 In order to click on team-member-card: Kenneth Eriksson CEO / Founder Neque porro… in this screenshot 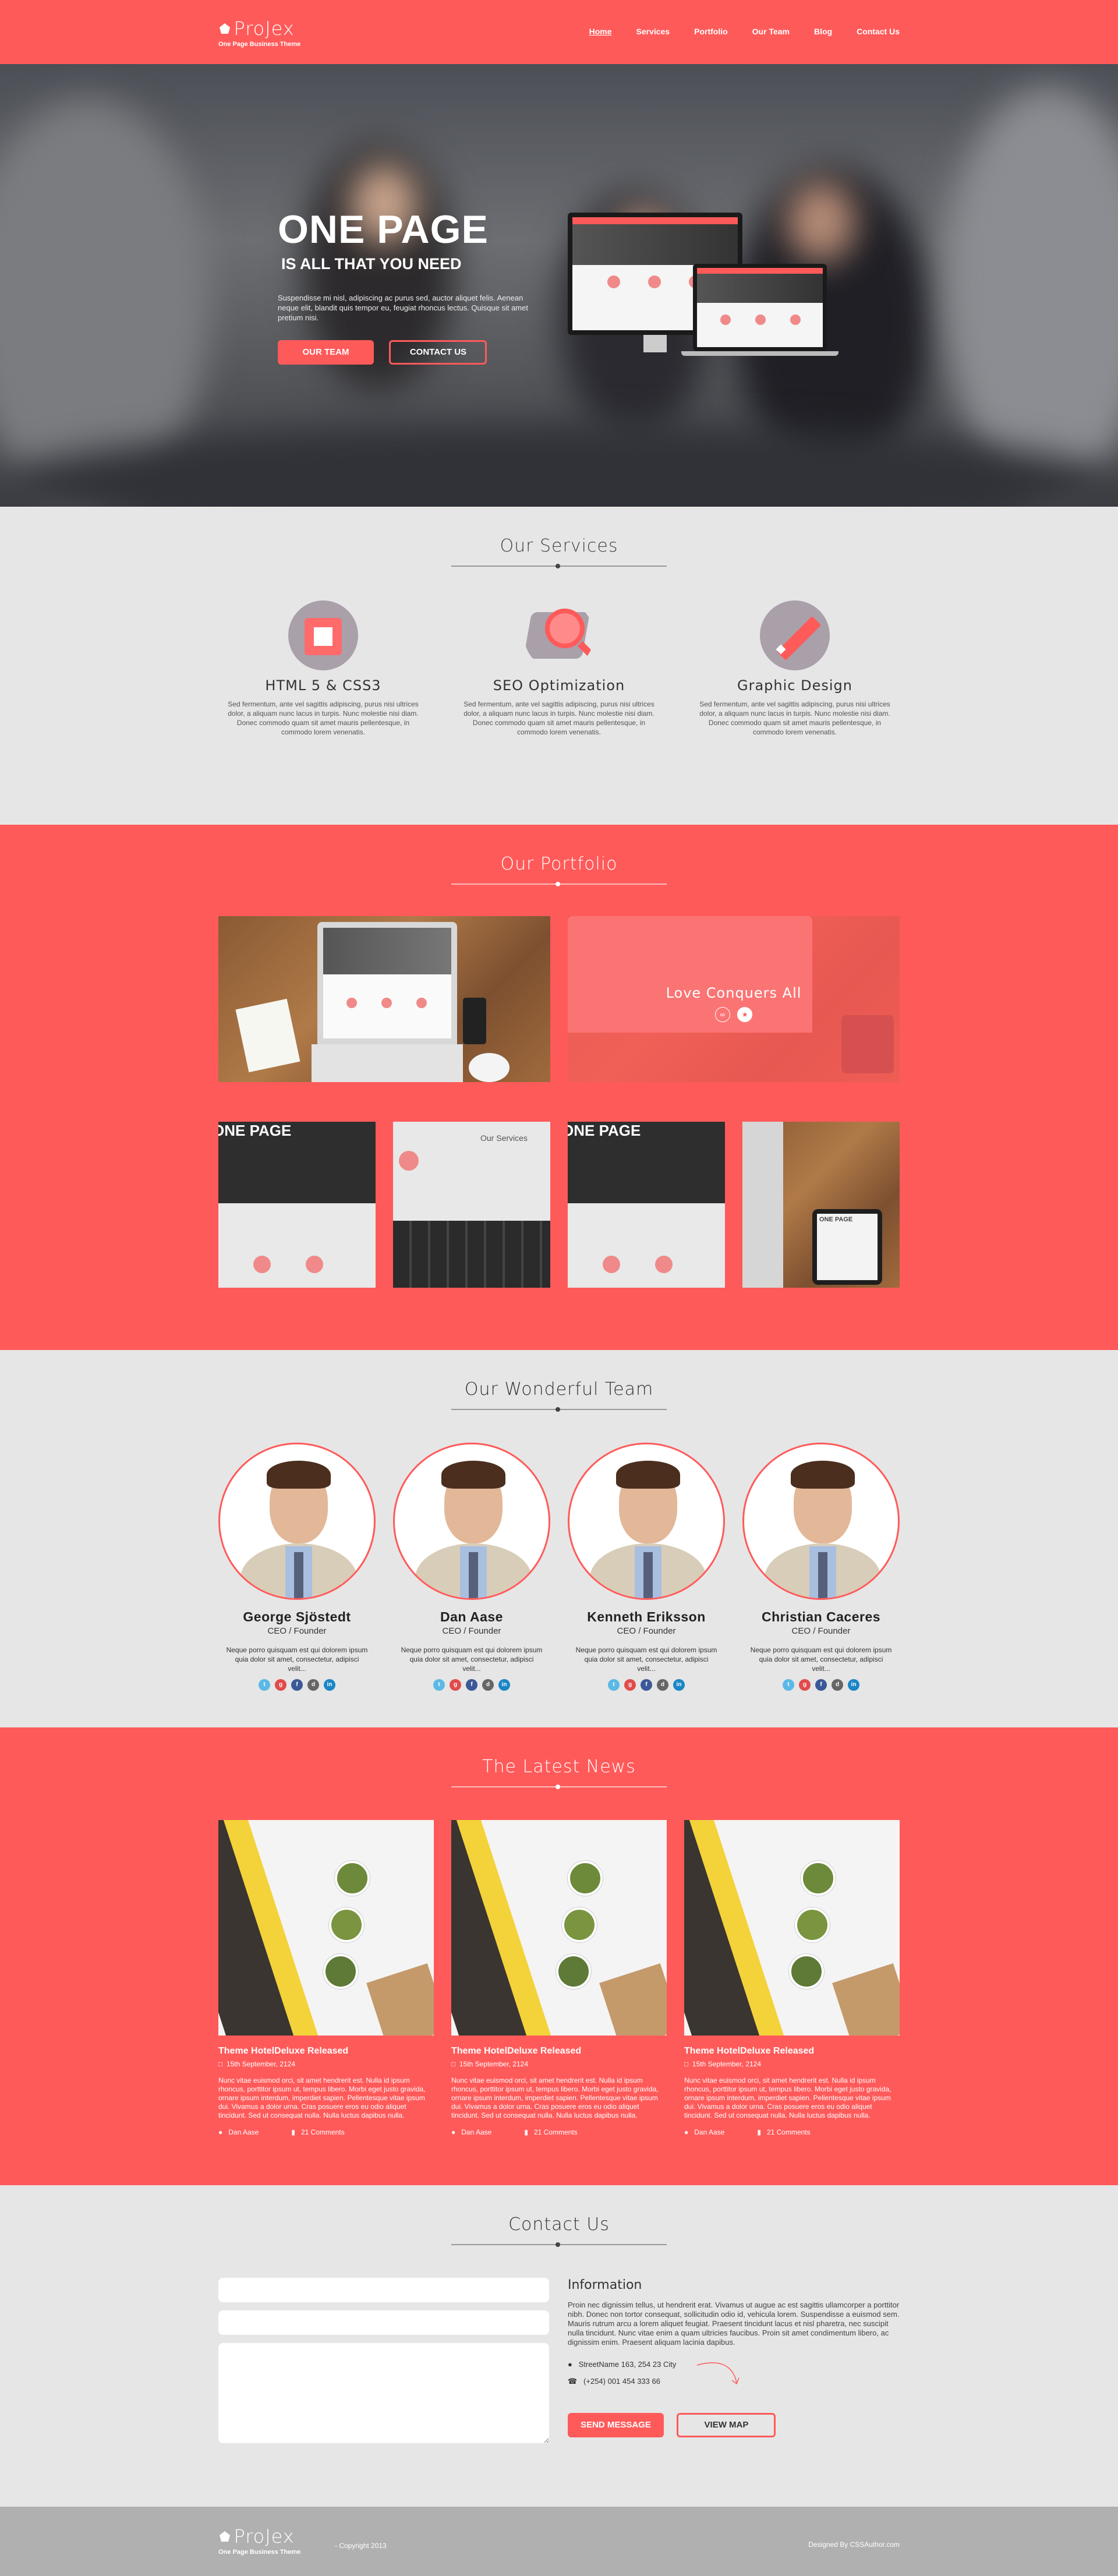, I will do `click(646, 1567)`.